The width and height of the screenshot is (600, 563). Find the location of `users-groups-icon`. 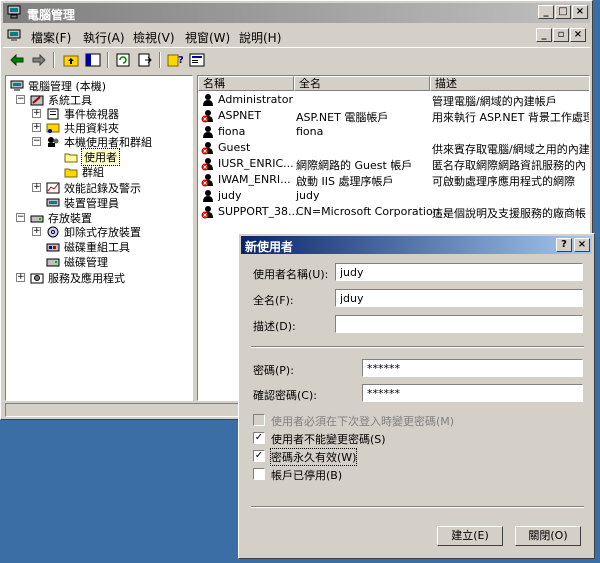

users-groups-icon is located at coordinates (53, 141).